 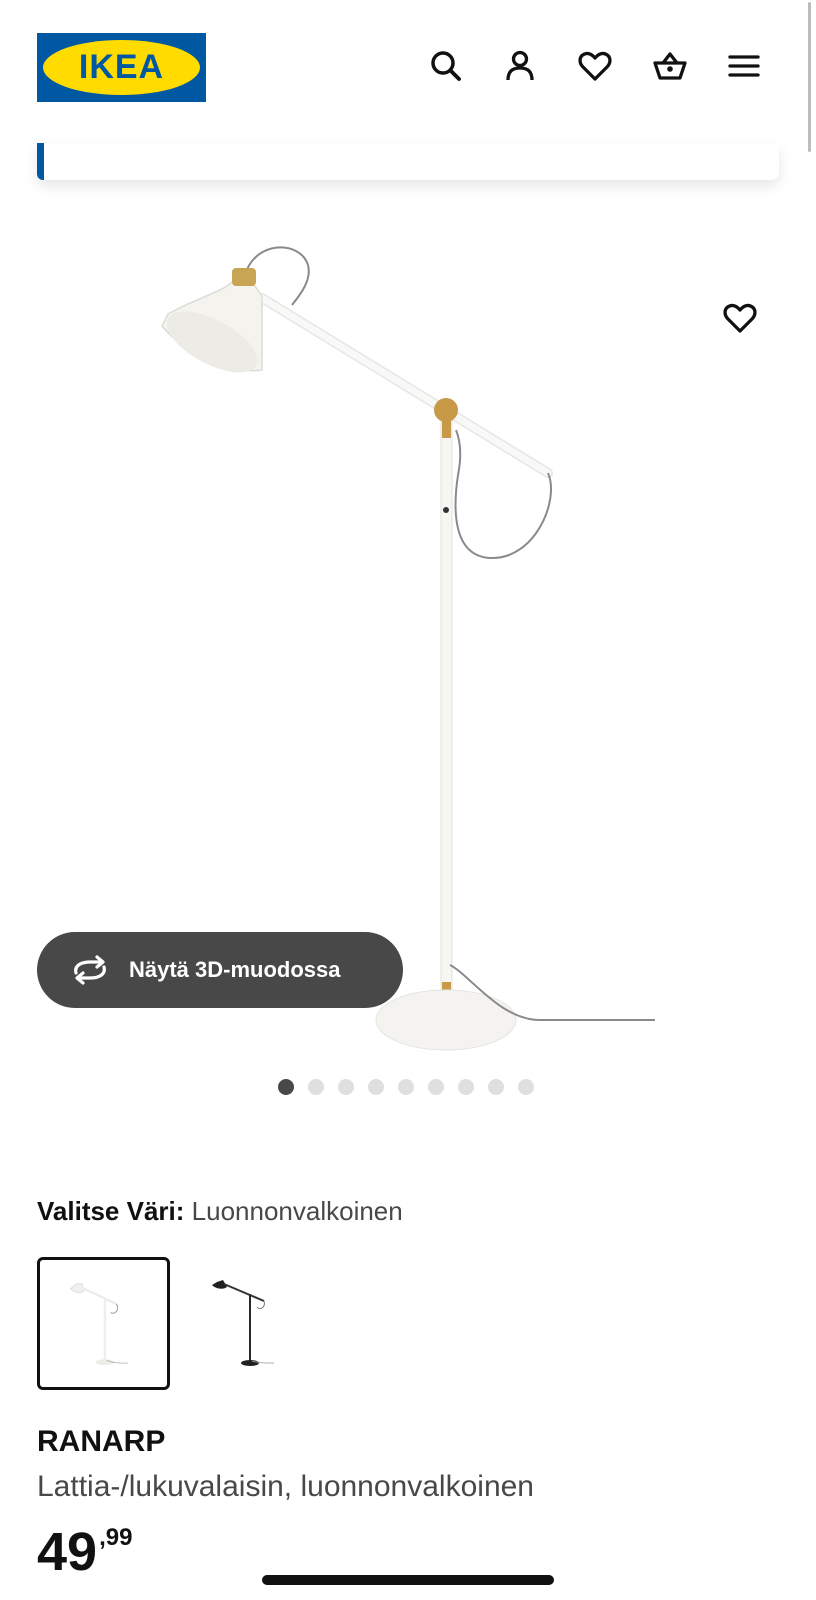 I want to click on favourites-button, so click(x=595, y=66).